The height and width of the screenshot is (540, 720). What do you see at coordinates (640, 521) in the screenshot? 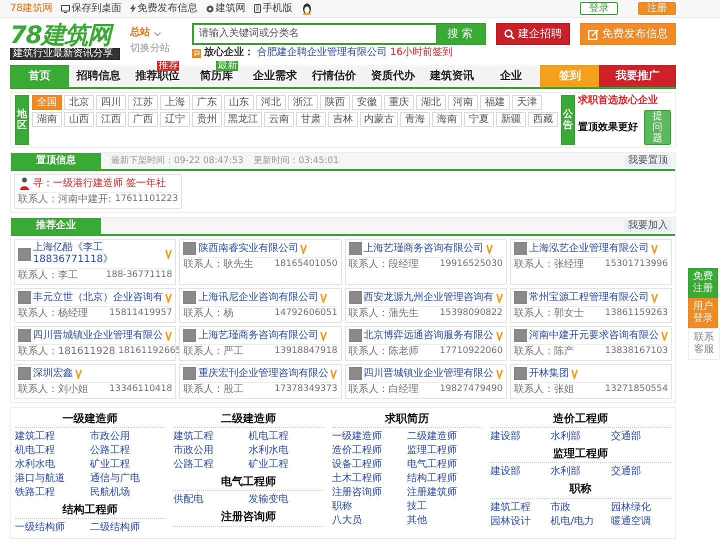
I see `category-link: 暖通空调` at bounding box center [640, 521].